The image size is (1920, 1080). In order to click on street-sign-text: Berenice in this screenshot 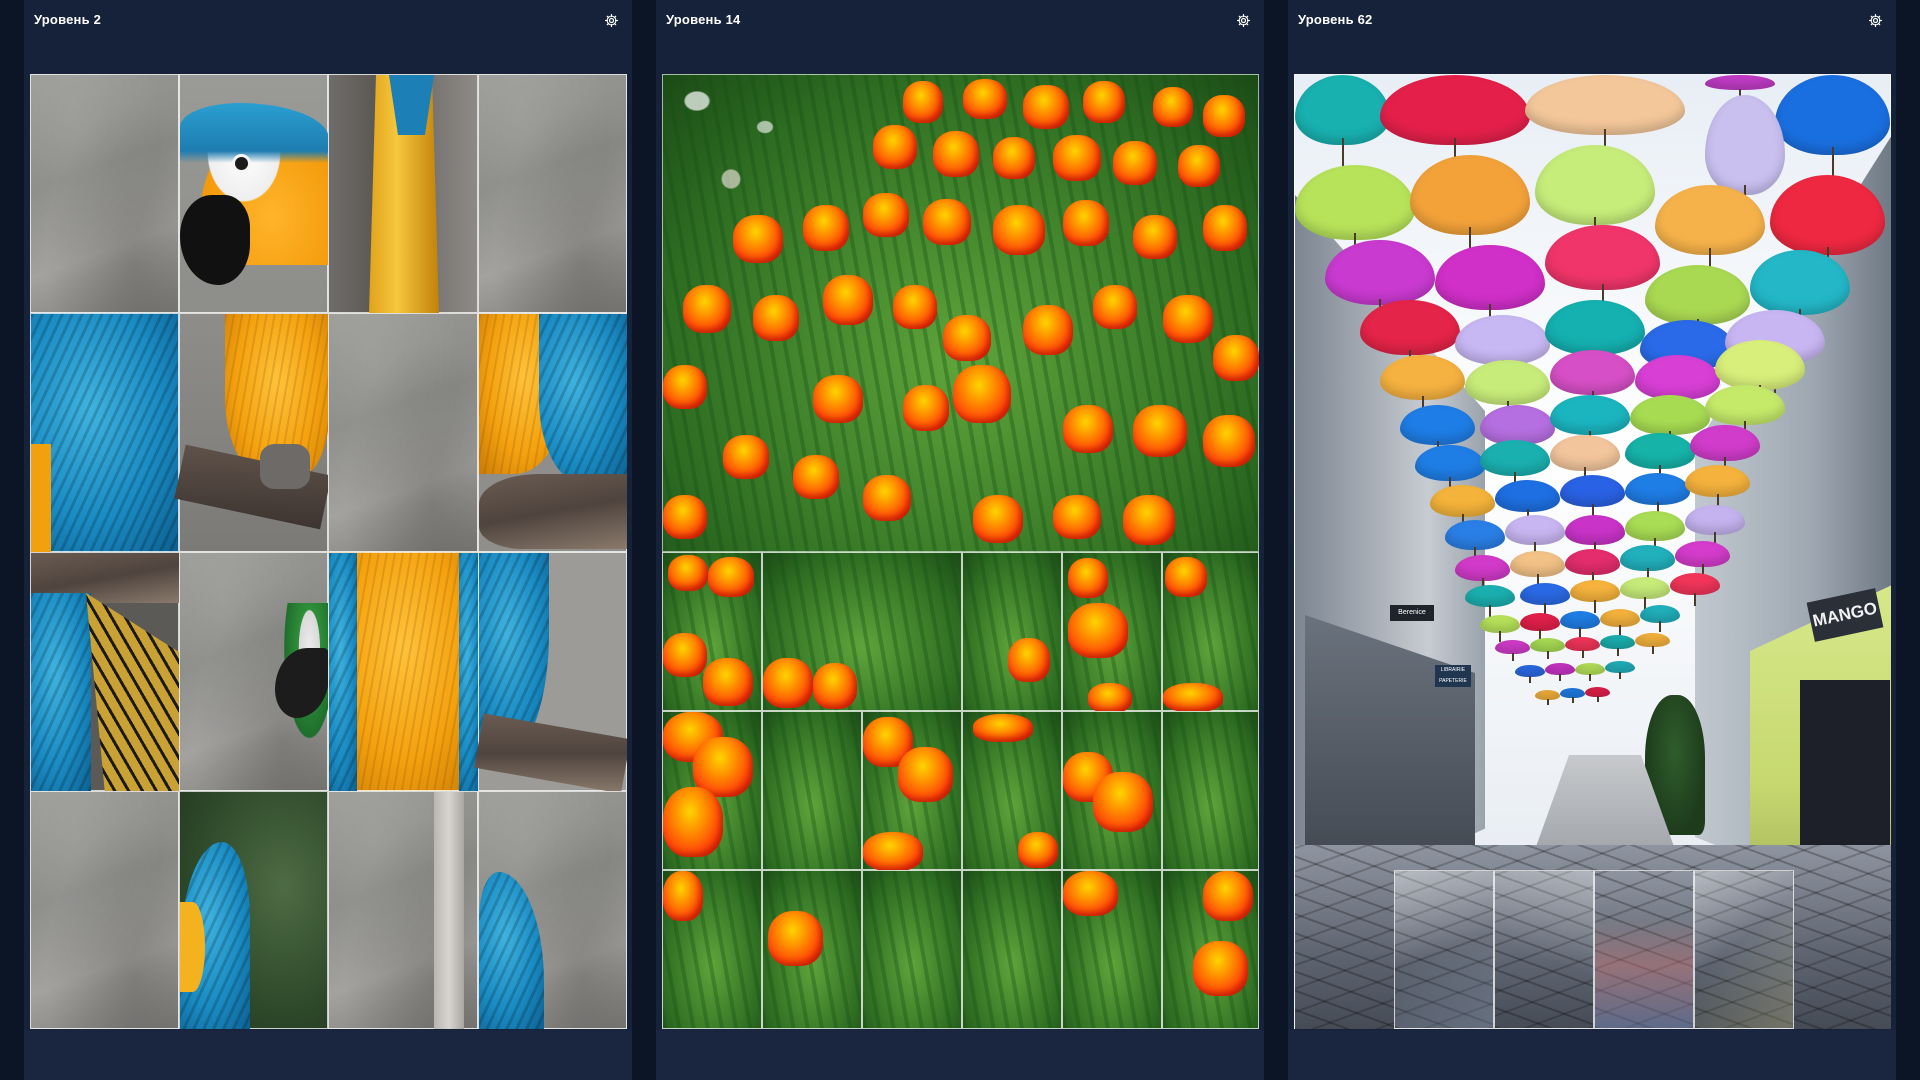, I will do `click(1412, 612)`.